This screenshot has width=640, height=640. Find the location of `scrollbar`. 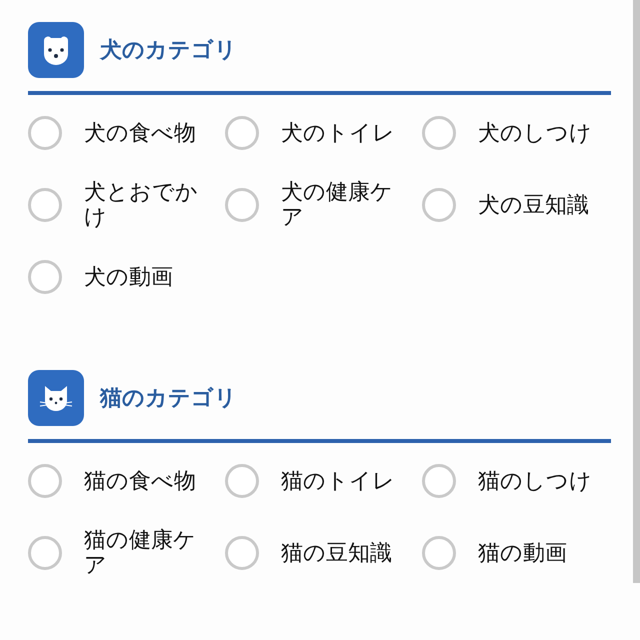

scrollbar is located at coordinates (636, 291).